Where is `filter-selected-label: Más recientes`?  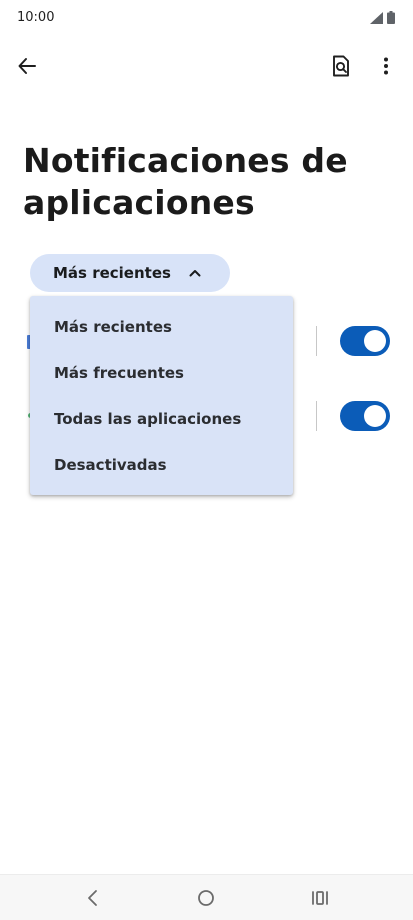
filter-selected-label: Más recientes is located at coordinates (112, 273).